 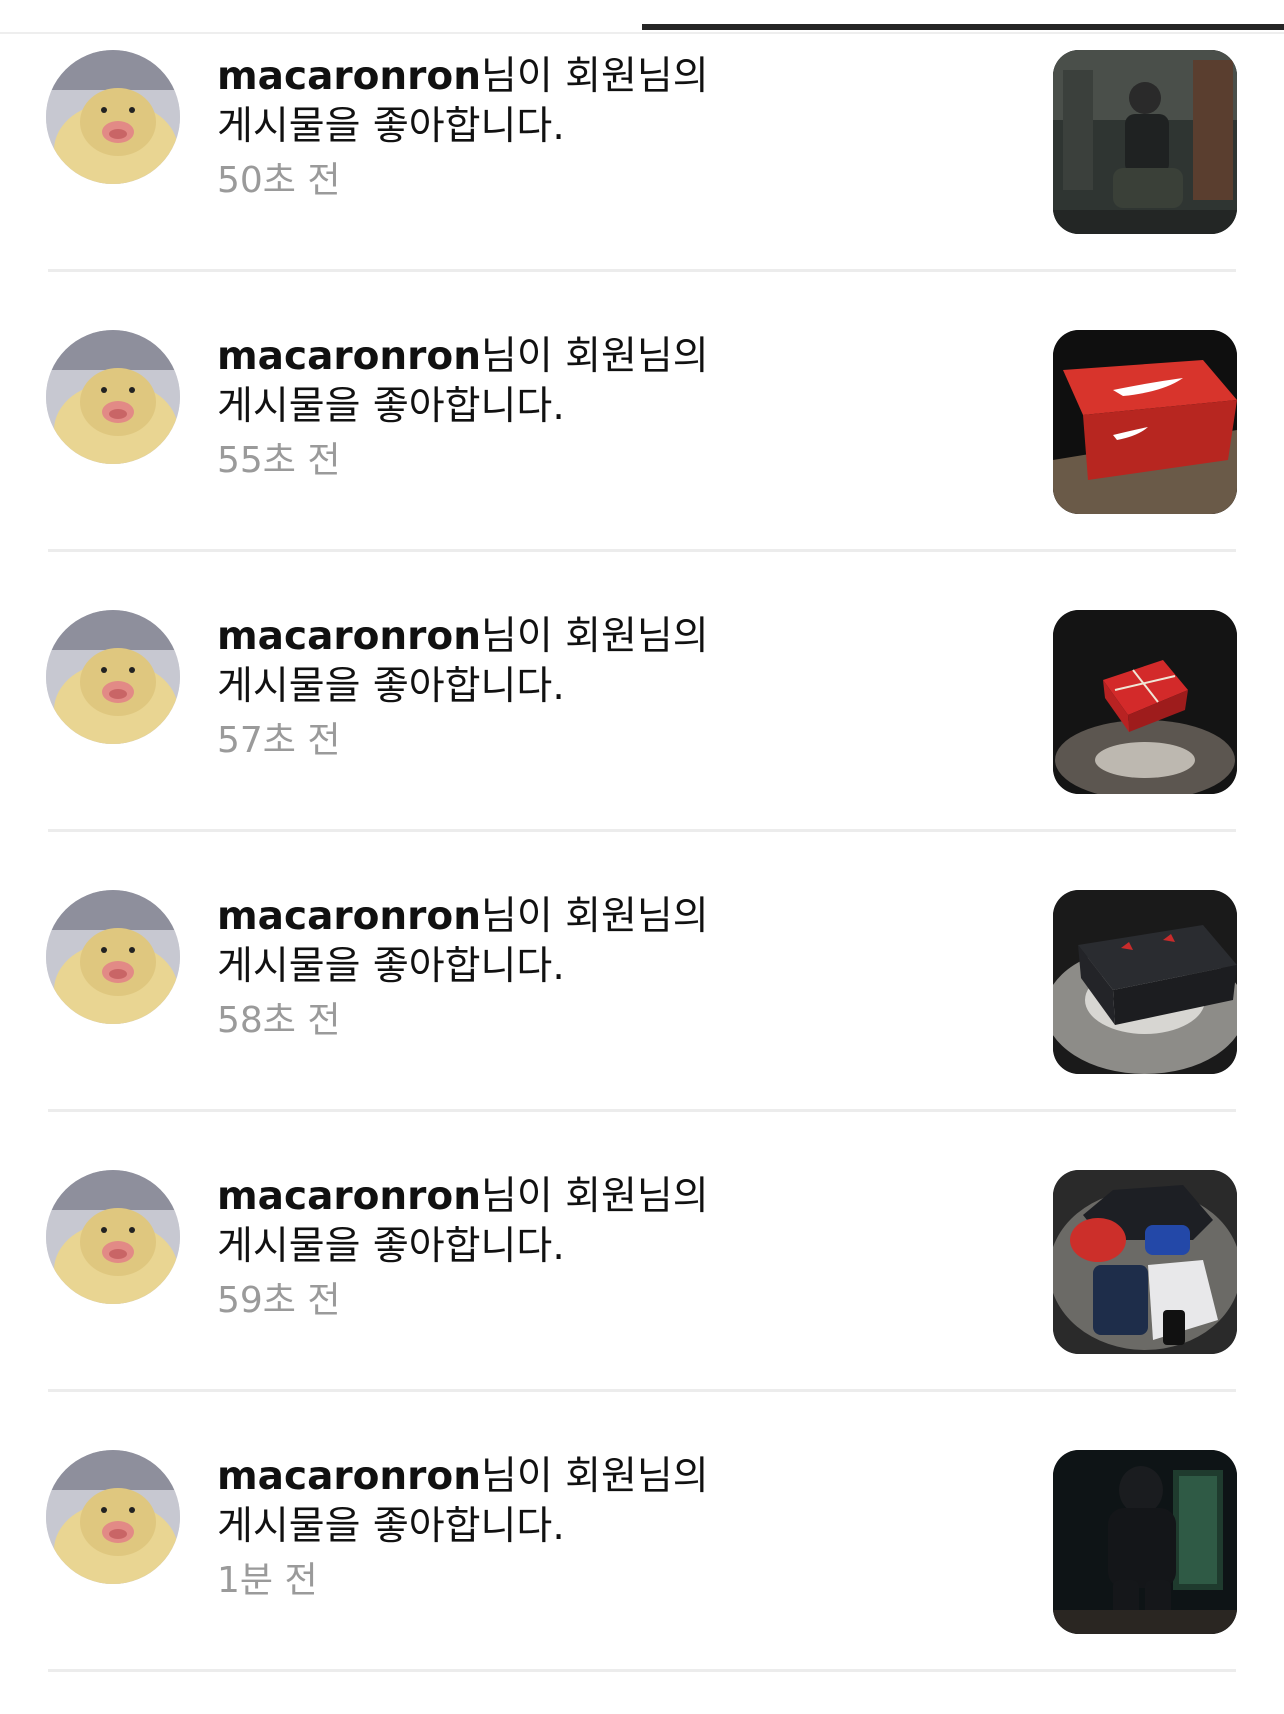 I want to click on notification-text: macaronron님이 회원님의 게시물을 좋아합니다. 57초 전, so click(x=517, y=689).